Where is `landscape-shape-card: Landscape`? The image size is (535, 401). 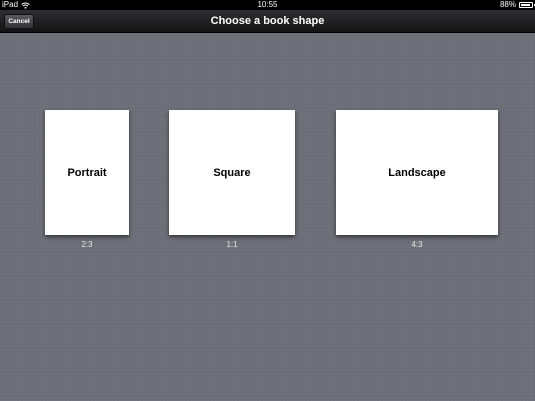
landscape-shape-card: Landscape is located at coordinates (417, 172).